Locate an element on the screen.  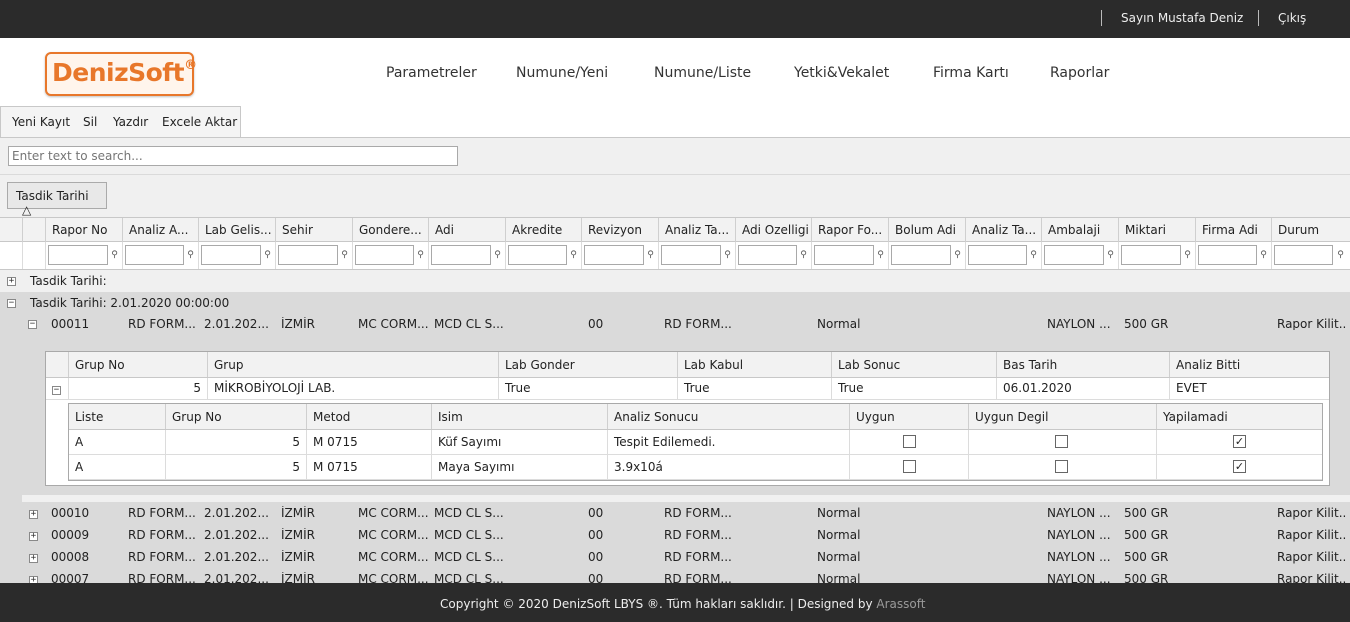
analysis-header-isim: Isim is located at coordinates (519, 416).